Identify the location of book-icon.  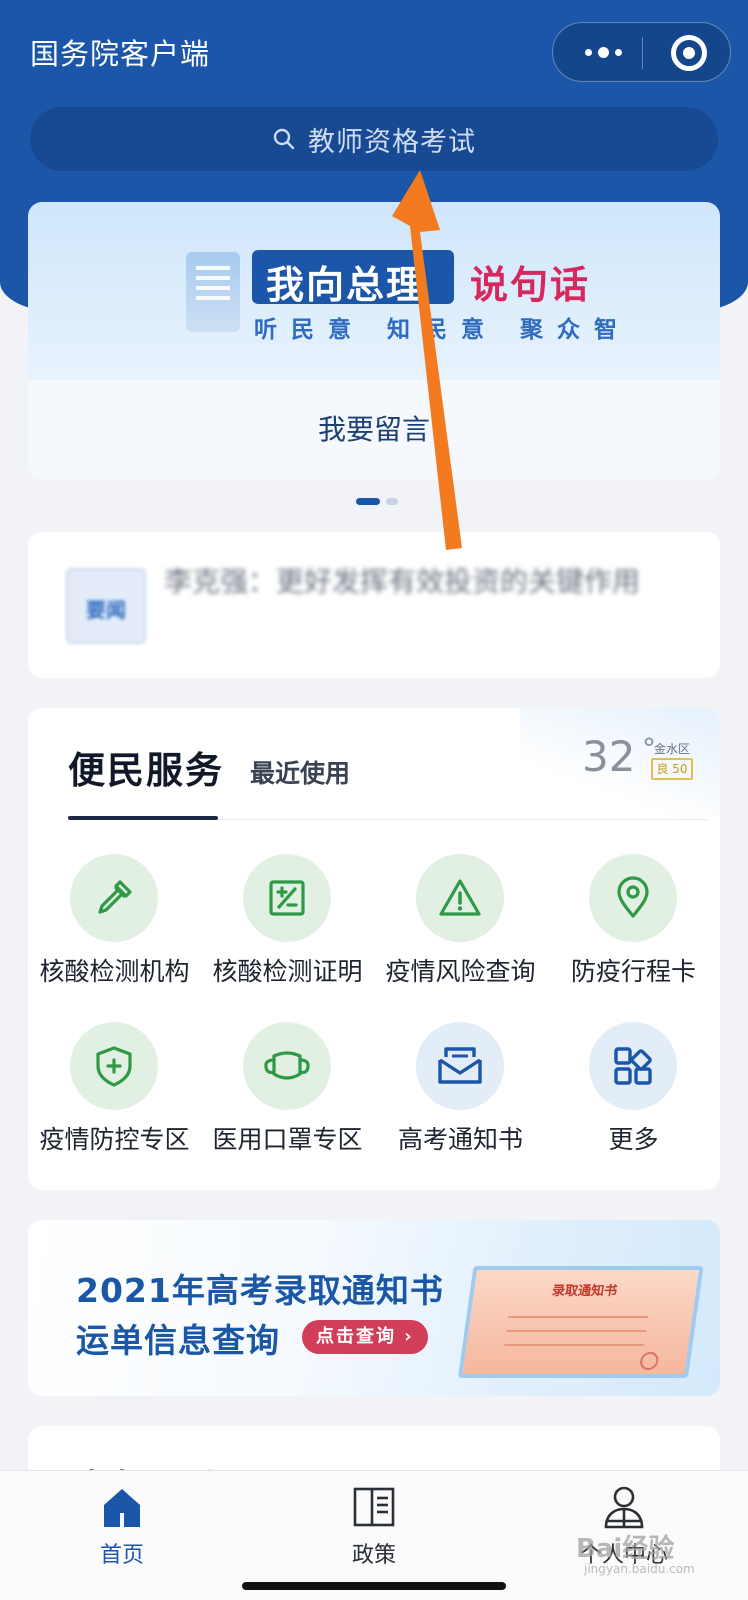
(374, 1507).